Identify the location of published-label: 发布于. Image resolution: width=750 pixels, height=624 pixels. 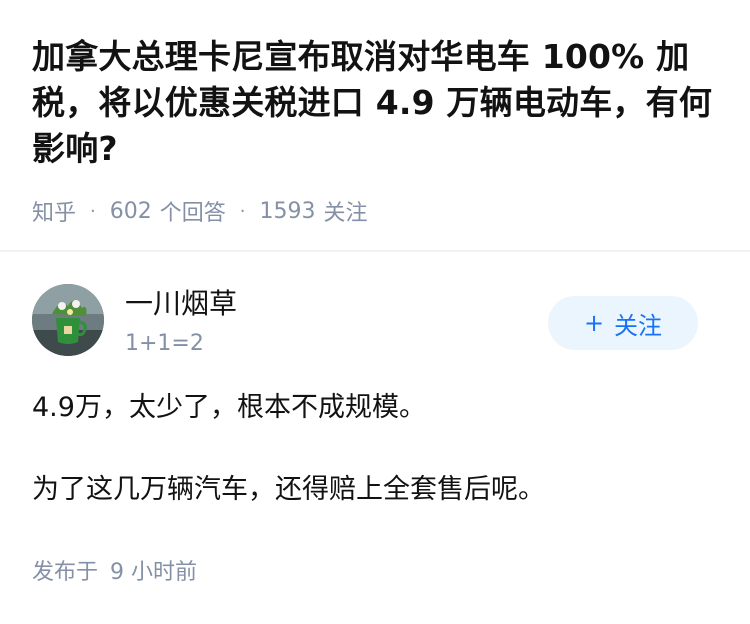
(65, 572).